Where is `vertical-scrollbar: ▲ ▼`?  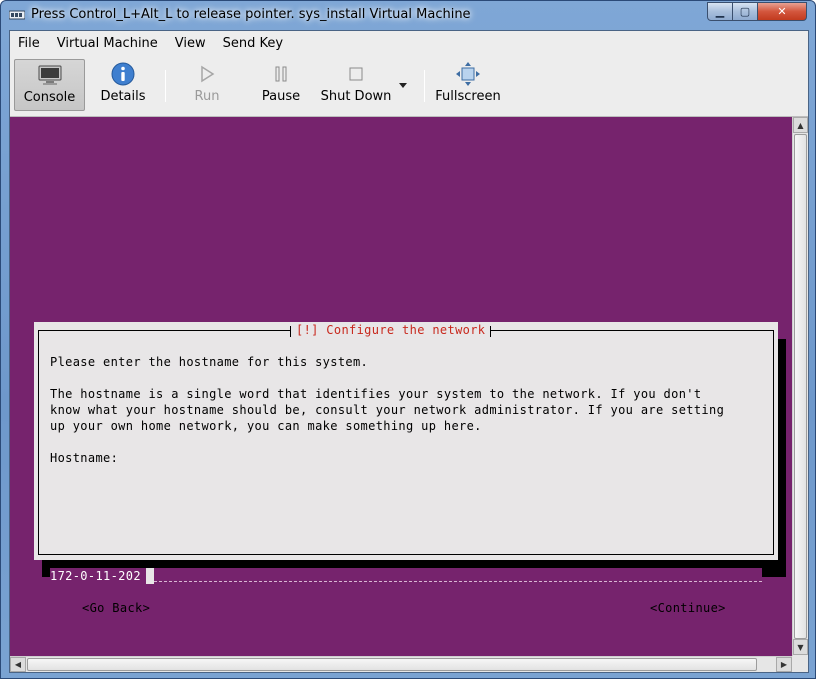 vertical-scrollbar: ▲ ▼ is located at coordinates (800, 386).